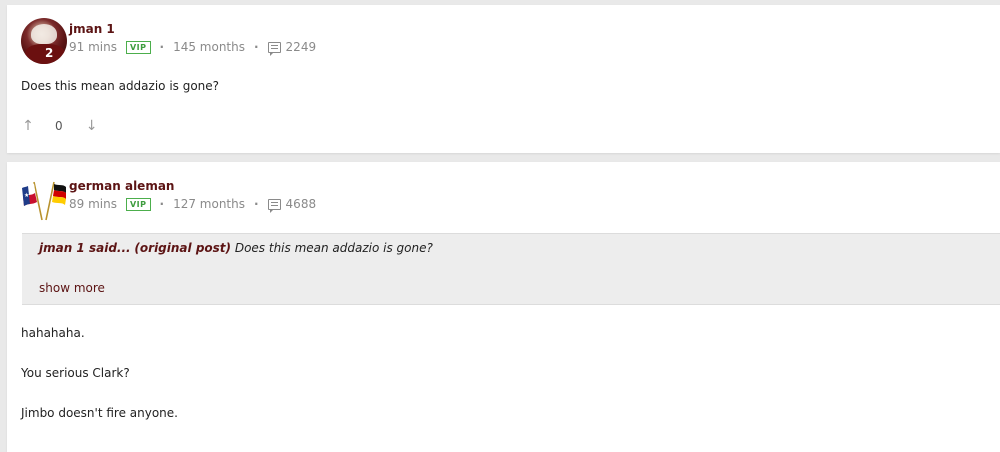 The image size is (1000, 452). What do you see at coordinates (49, 53) in the screenshot?
I see `avatar-jersey-number: 2` at bounding box center [49, 53].